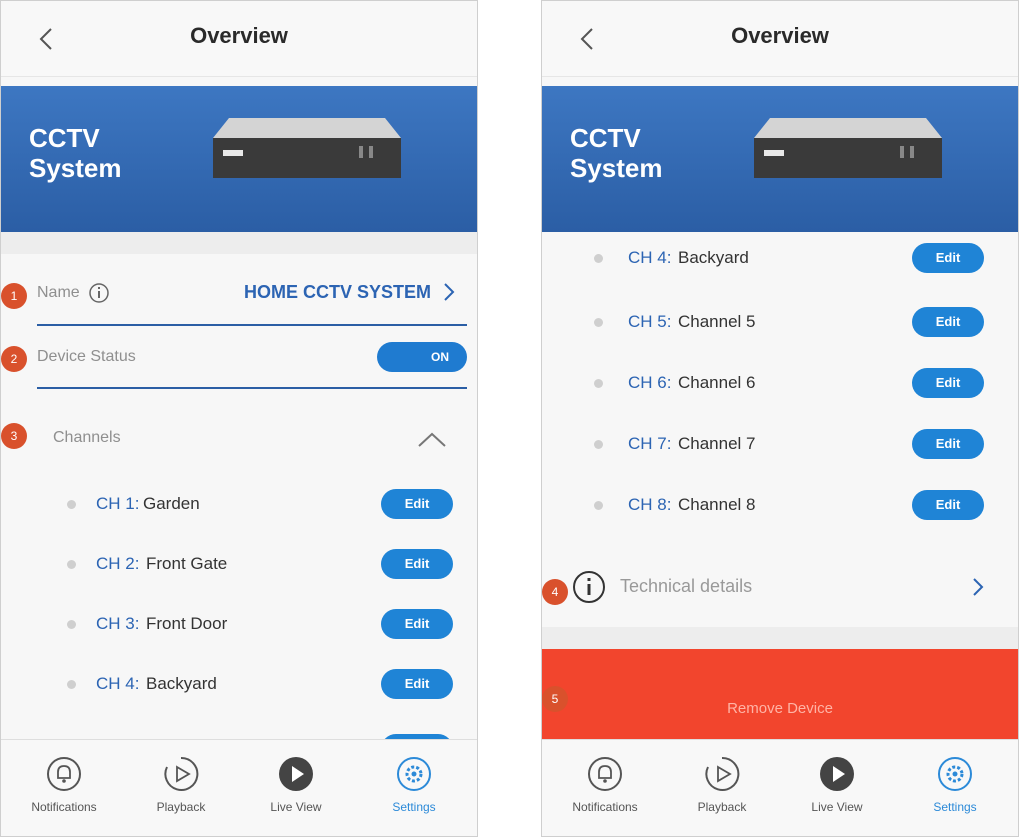 This screenshot has height=837, width=1019. What do you see at coordinates (722, 807) in the screenshot?
I see `tab-label: Playback` at bounding box center [722, 807].